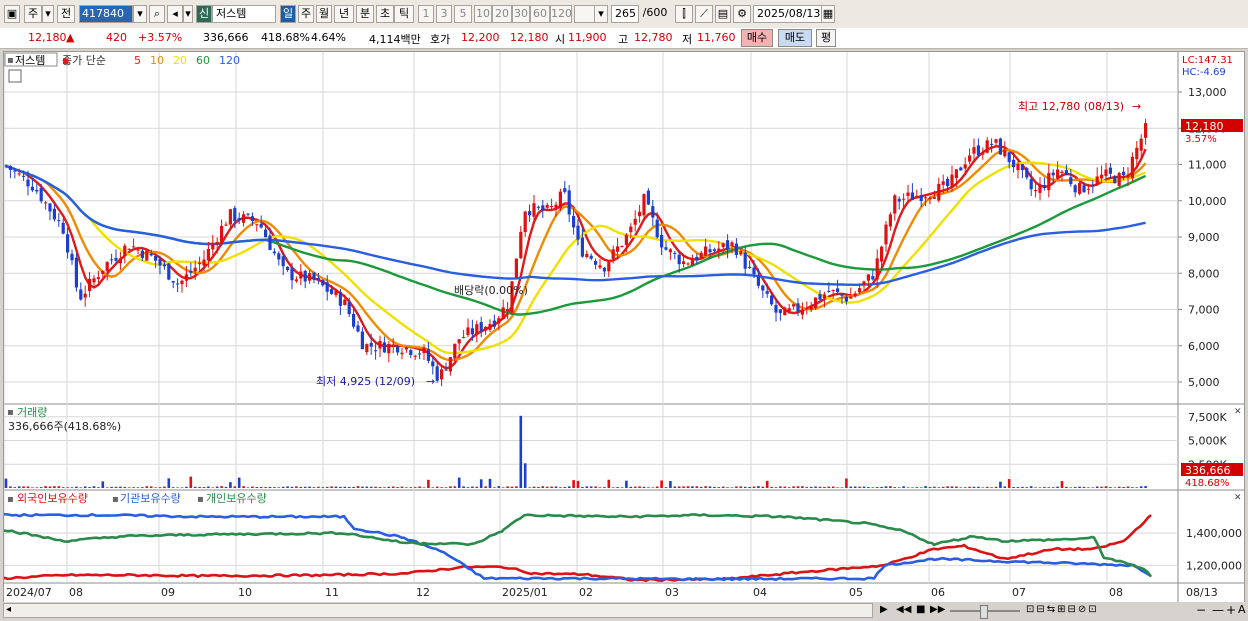  I want to click on scroll-left-icon: ◂, so click(8, 609).